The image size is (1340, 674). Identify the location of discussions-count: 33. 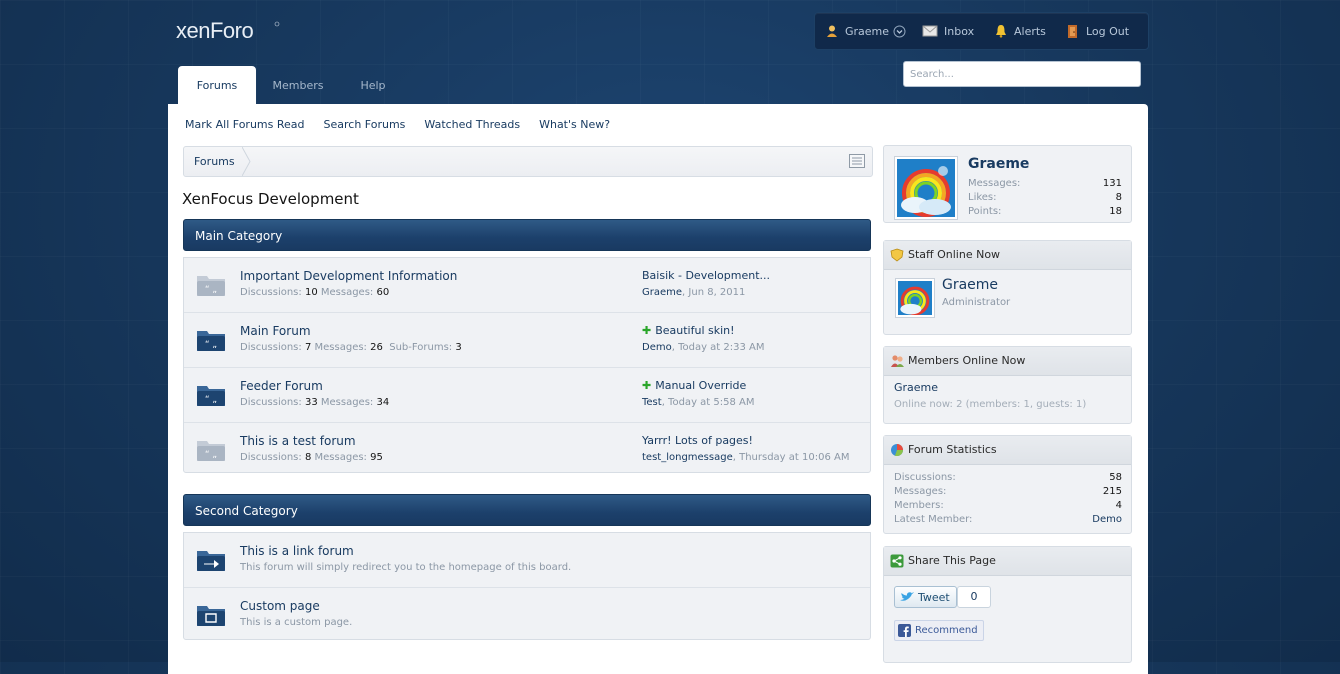
(311, 402).